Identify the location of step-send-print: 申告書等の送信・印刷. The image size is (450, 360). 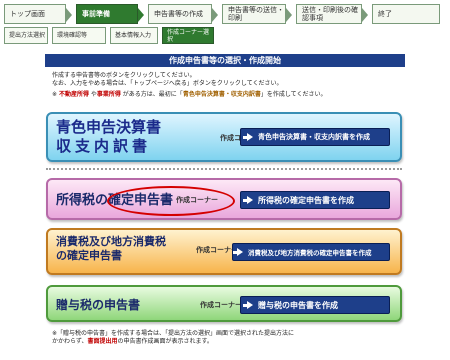
(257, 14).